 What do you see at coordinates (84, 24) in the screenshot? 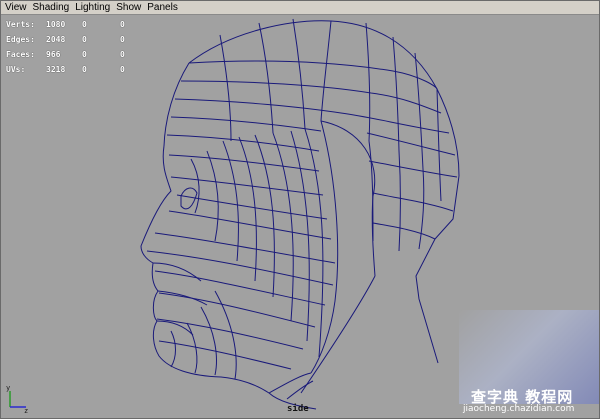
I see `hud-verts-a: 0` at bounding box center [84, 24].